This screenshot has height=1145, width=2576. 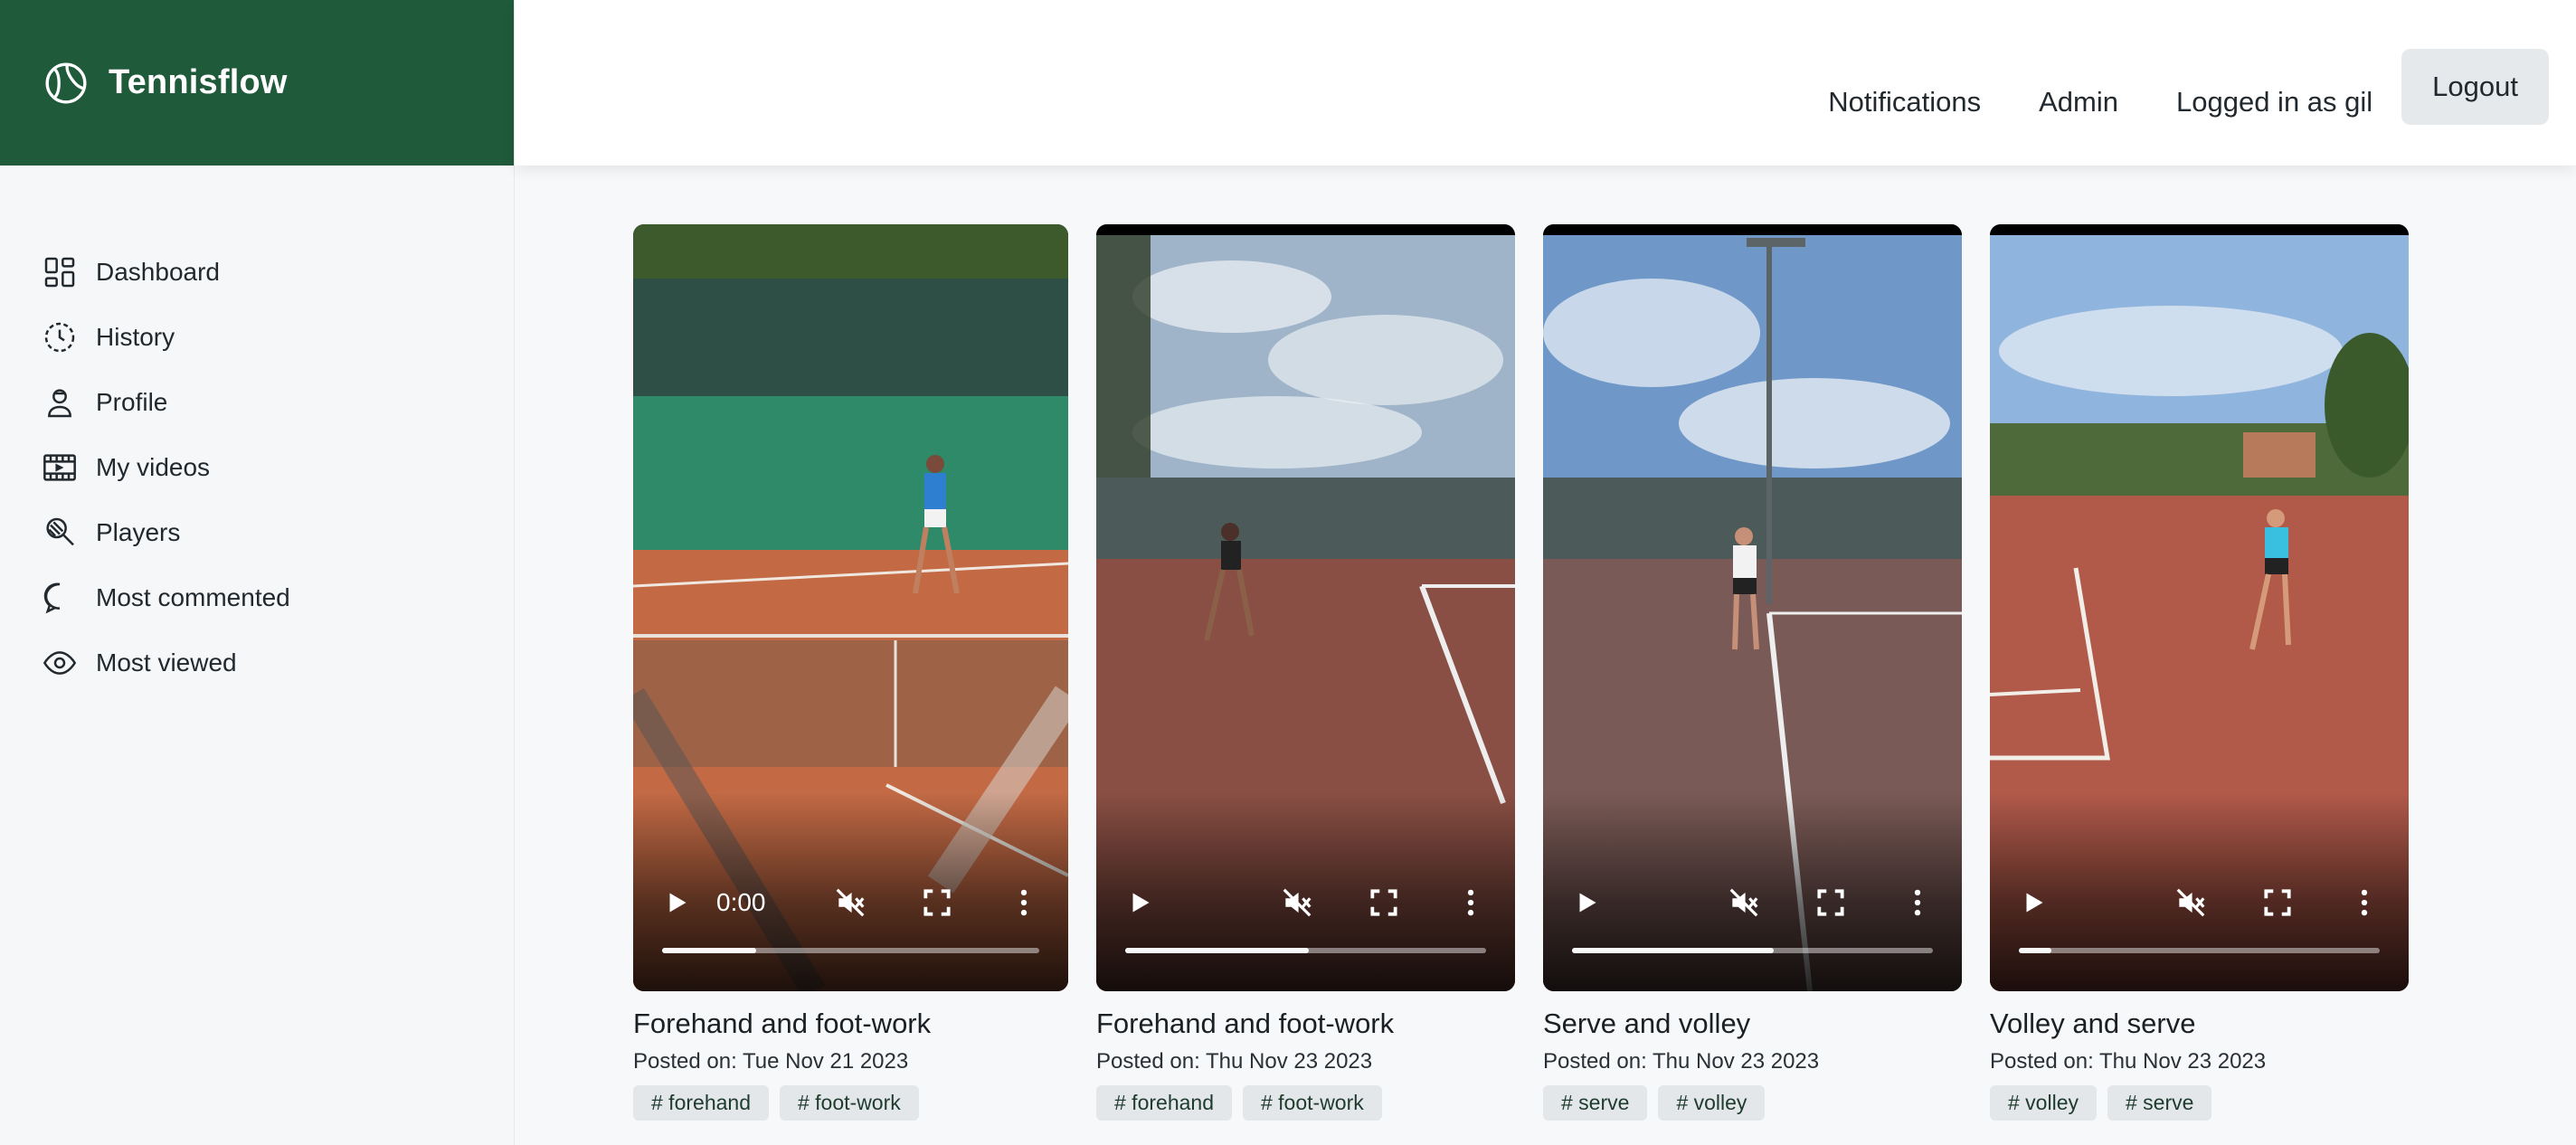 What do you see at coordinates (158, 272) in the screenshot?
I see `sidebar-item-label: Dashboard` at bounding box center [158, 272].